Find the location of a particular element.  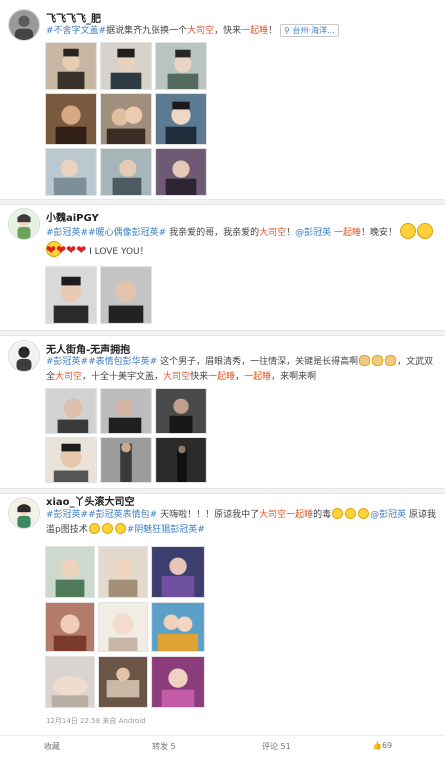

text: ，来啊来啊 is located at coordinates (294, 377).